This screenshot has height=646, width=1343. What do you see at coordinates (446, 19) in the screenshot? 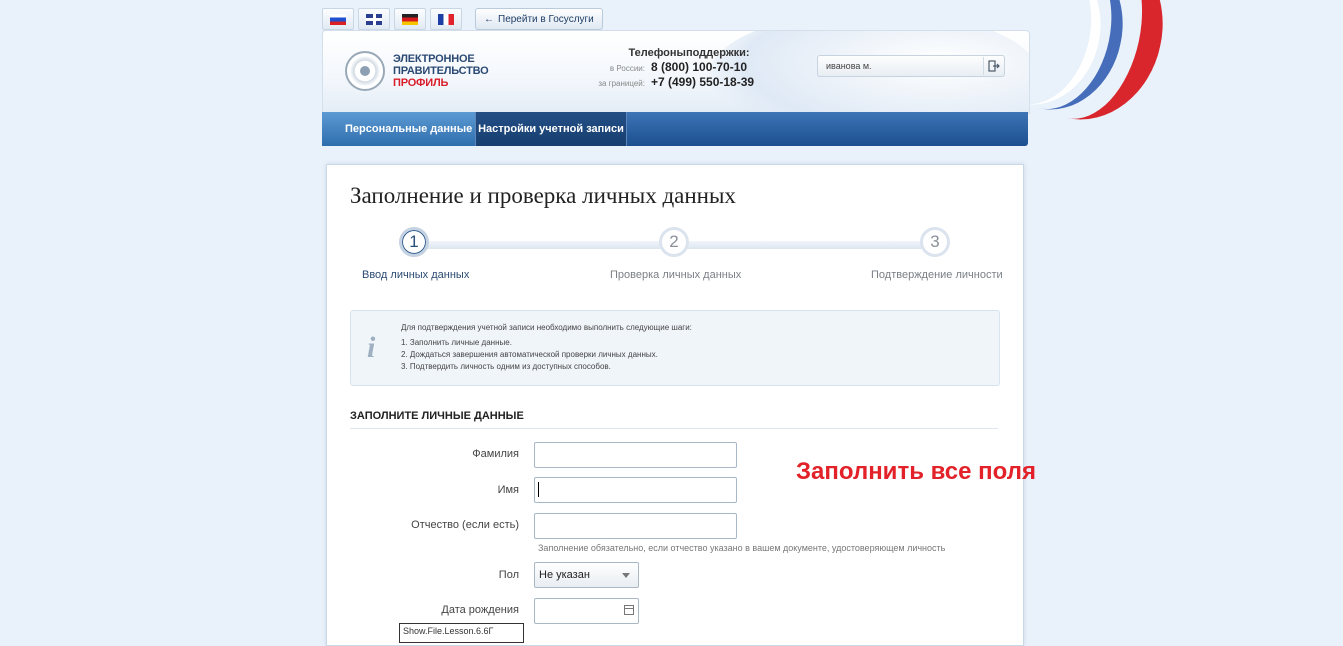
I see `france-flag-icon` at bounding box center [446, 19].